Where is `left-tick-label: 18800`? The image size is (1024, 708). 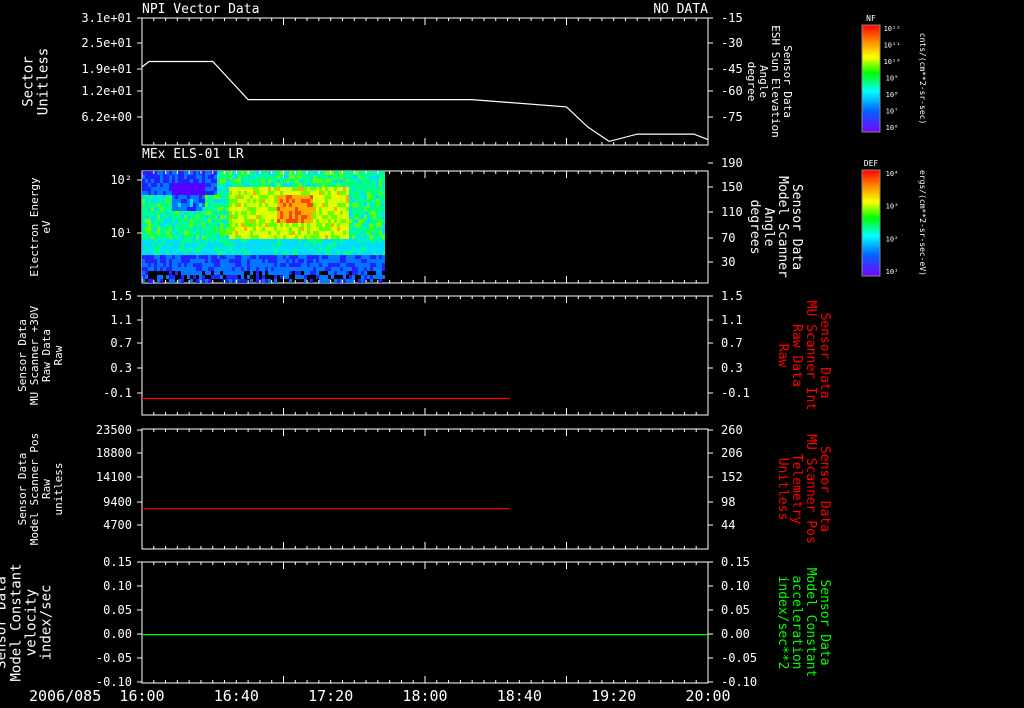 left-tick-label: 18800 is located at coordinates (114, 453).